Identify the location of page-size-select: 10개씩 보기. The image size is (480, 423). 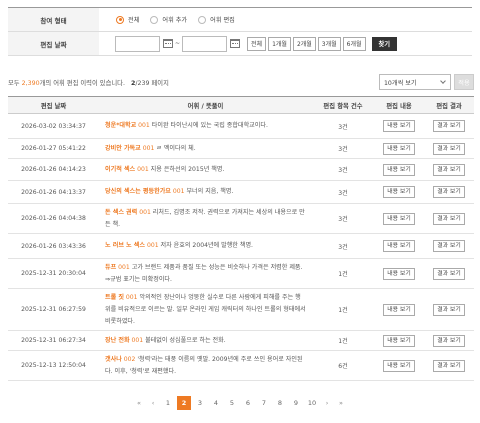
(415, 82).